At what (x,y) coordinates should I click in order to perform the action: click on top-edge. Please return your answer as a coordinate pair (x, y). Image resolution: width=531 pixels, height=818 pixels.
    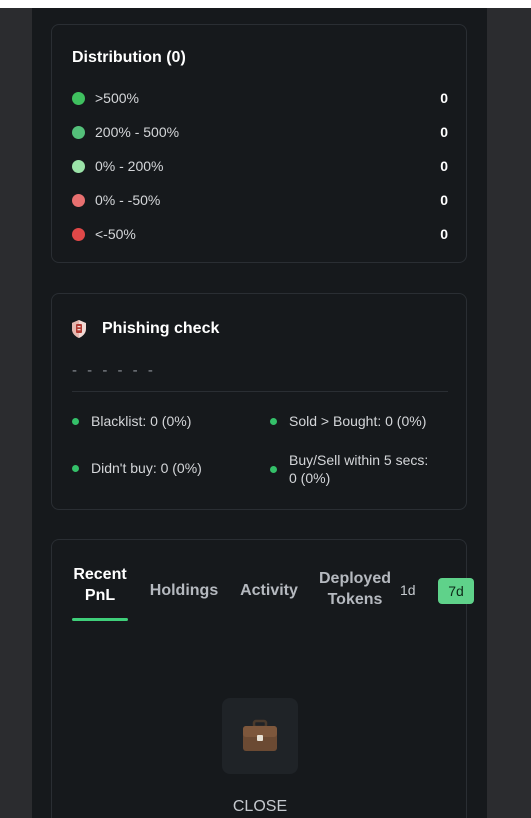
    Looking at the image, I should click on (265, 4).